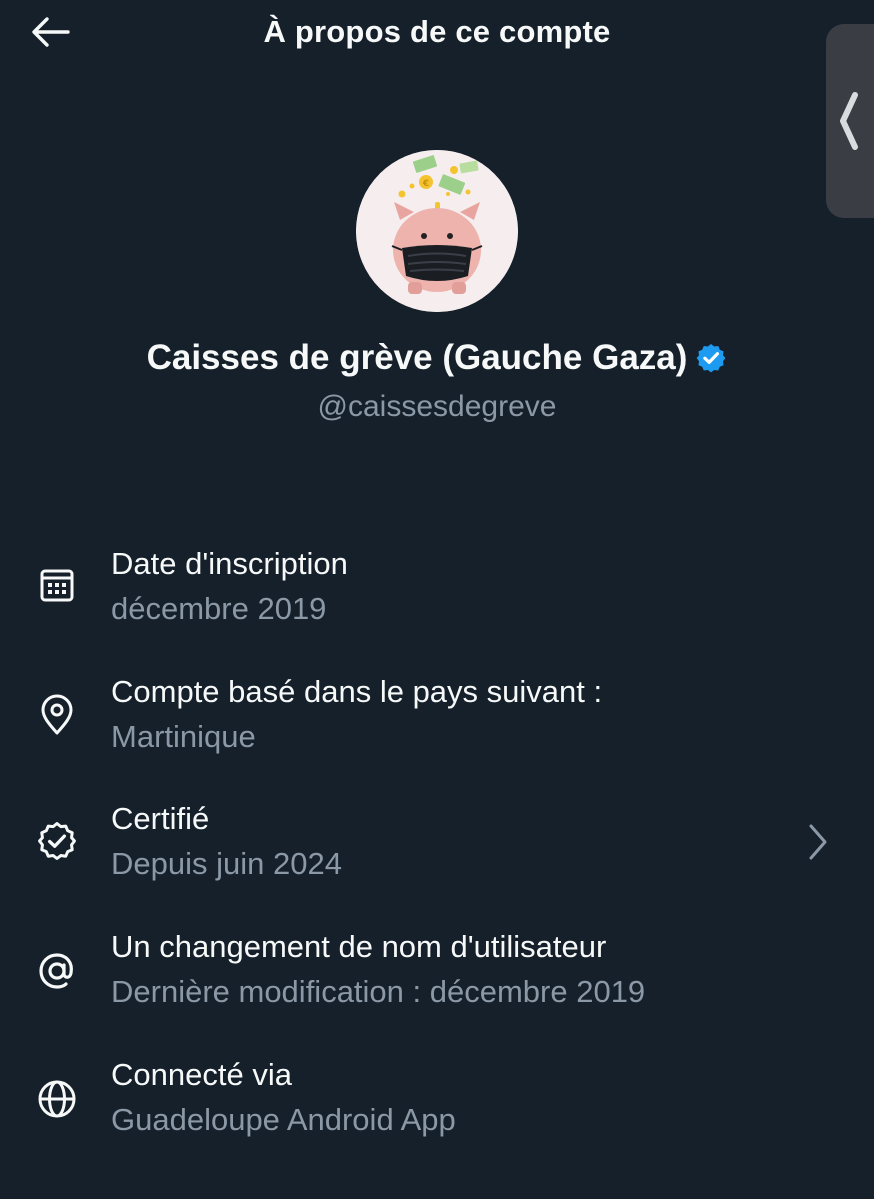 Image resolution: width=874 pixels, height=1199 pixels. Describe the element at coordinates (437, 406) in the screenshot. I see `username-handle: @caissesdegreve` at that location.